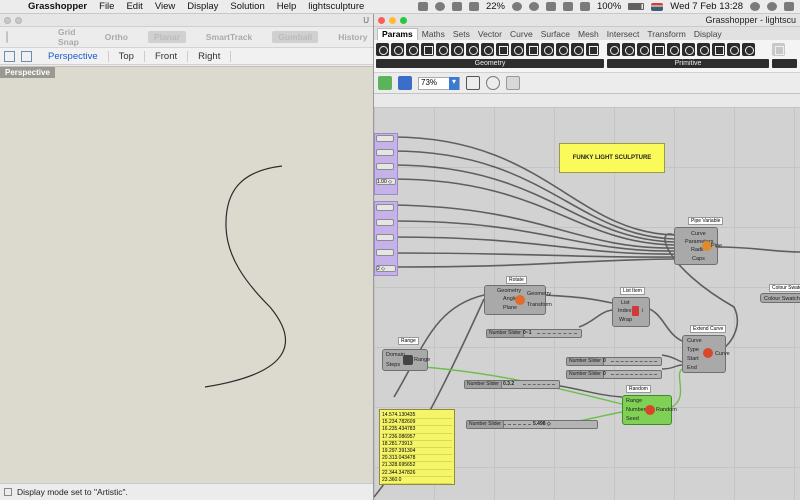 This screenshot has width=800, height=500. What do you see at coordinates (397, 49) in the screenshot?
I see `vector-param-icon` at bounding box center [397, 49].